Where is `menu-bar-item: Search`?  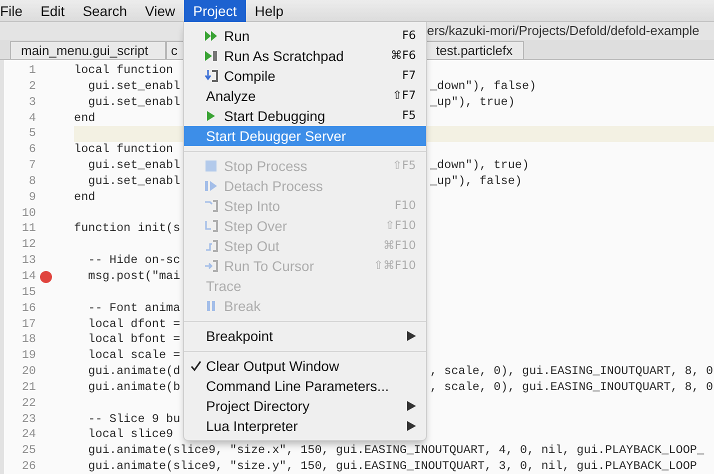
menu-bar-item: Search is located at coordinates (105, 11).